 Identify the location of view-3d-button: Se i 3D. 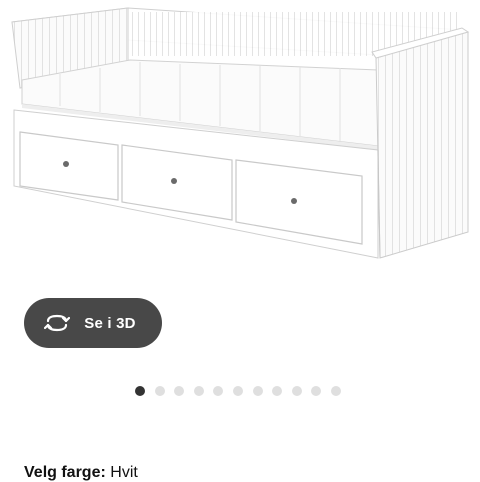
(93, 323).